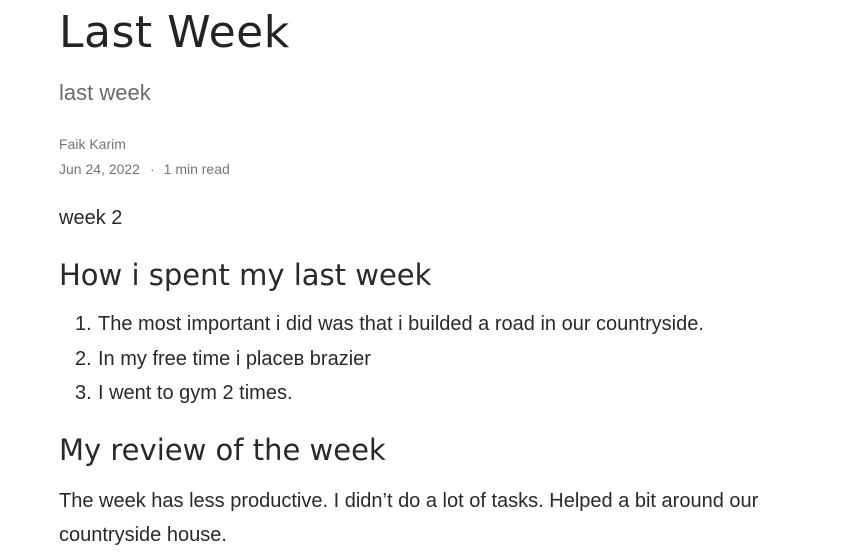 The height and width of the screenshot is (557, 863). What do you see at coordinates (144, 169) in the screenshot?
I see `post-meta: Jun 24, 2022 · 1 min read` at bounding box center [144, 169].